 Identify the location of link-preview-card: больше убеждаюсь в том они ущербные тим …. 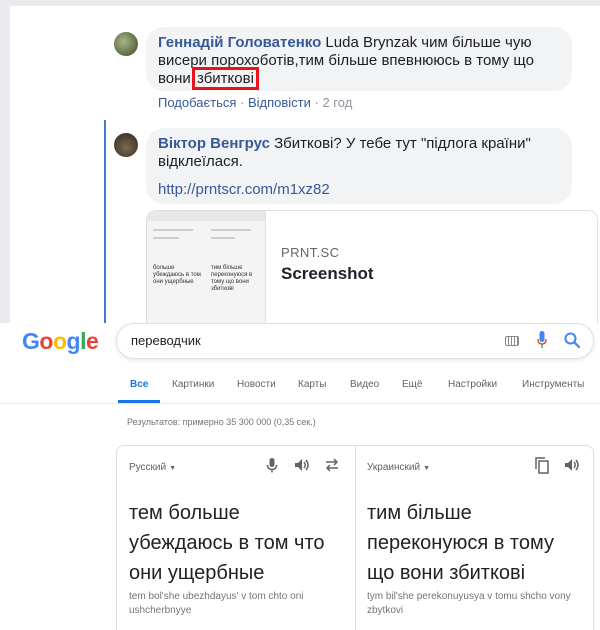
(372, 266).